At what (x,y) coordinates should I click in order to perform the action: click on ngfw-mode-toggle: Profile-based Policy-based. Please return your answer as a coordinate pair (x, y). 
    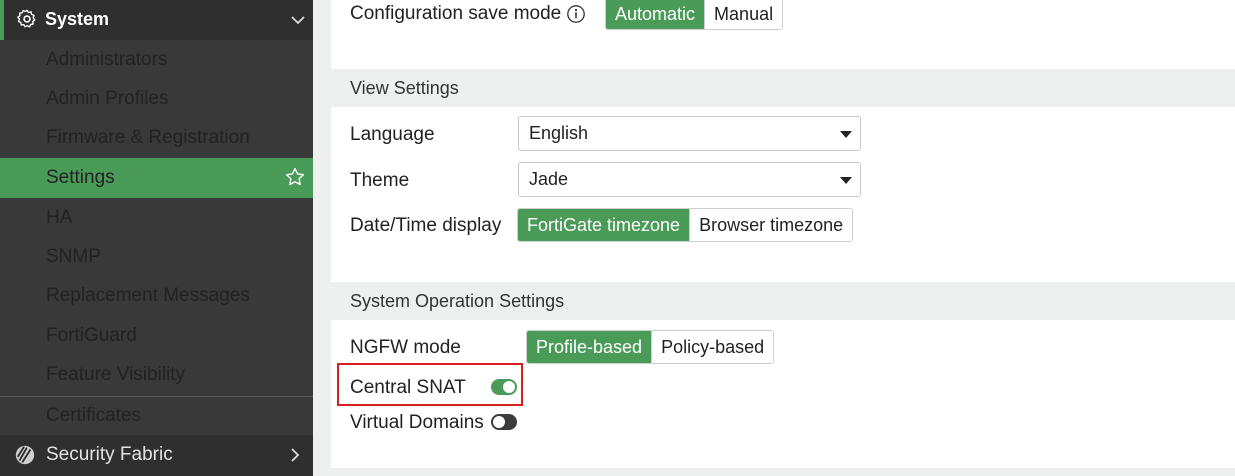
    Looking at the image, I should click on (650, 347).